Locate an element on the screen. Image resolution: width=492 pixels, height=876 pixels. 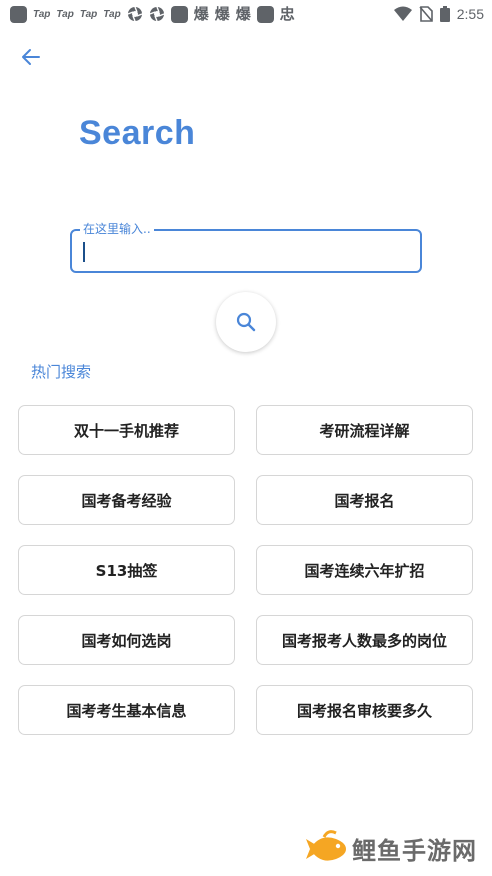
app-notification: 忠 is located at coordinates (287, 14).